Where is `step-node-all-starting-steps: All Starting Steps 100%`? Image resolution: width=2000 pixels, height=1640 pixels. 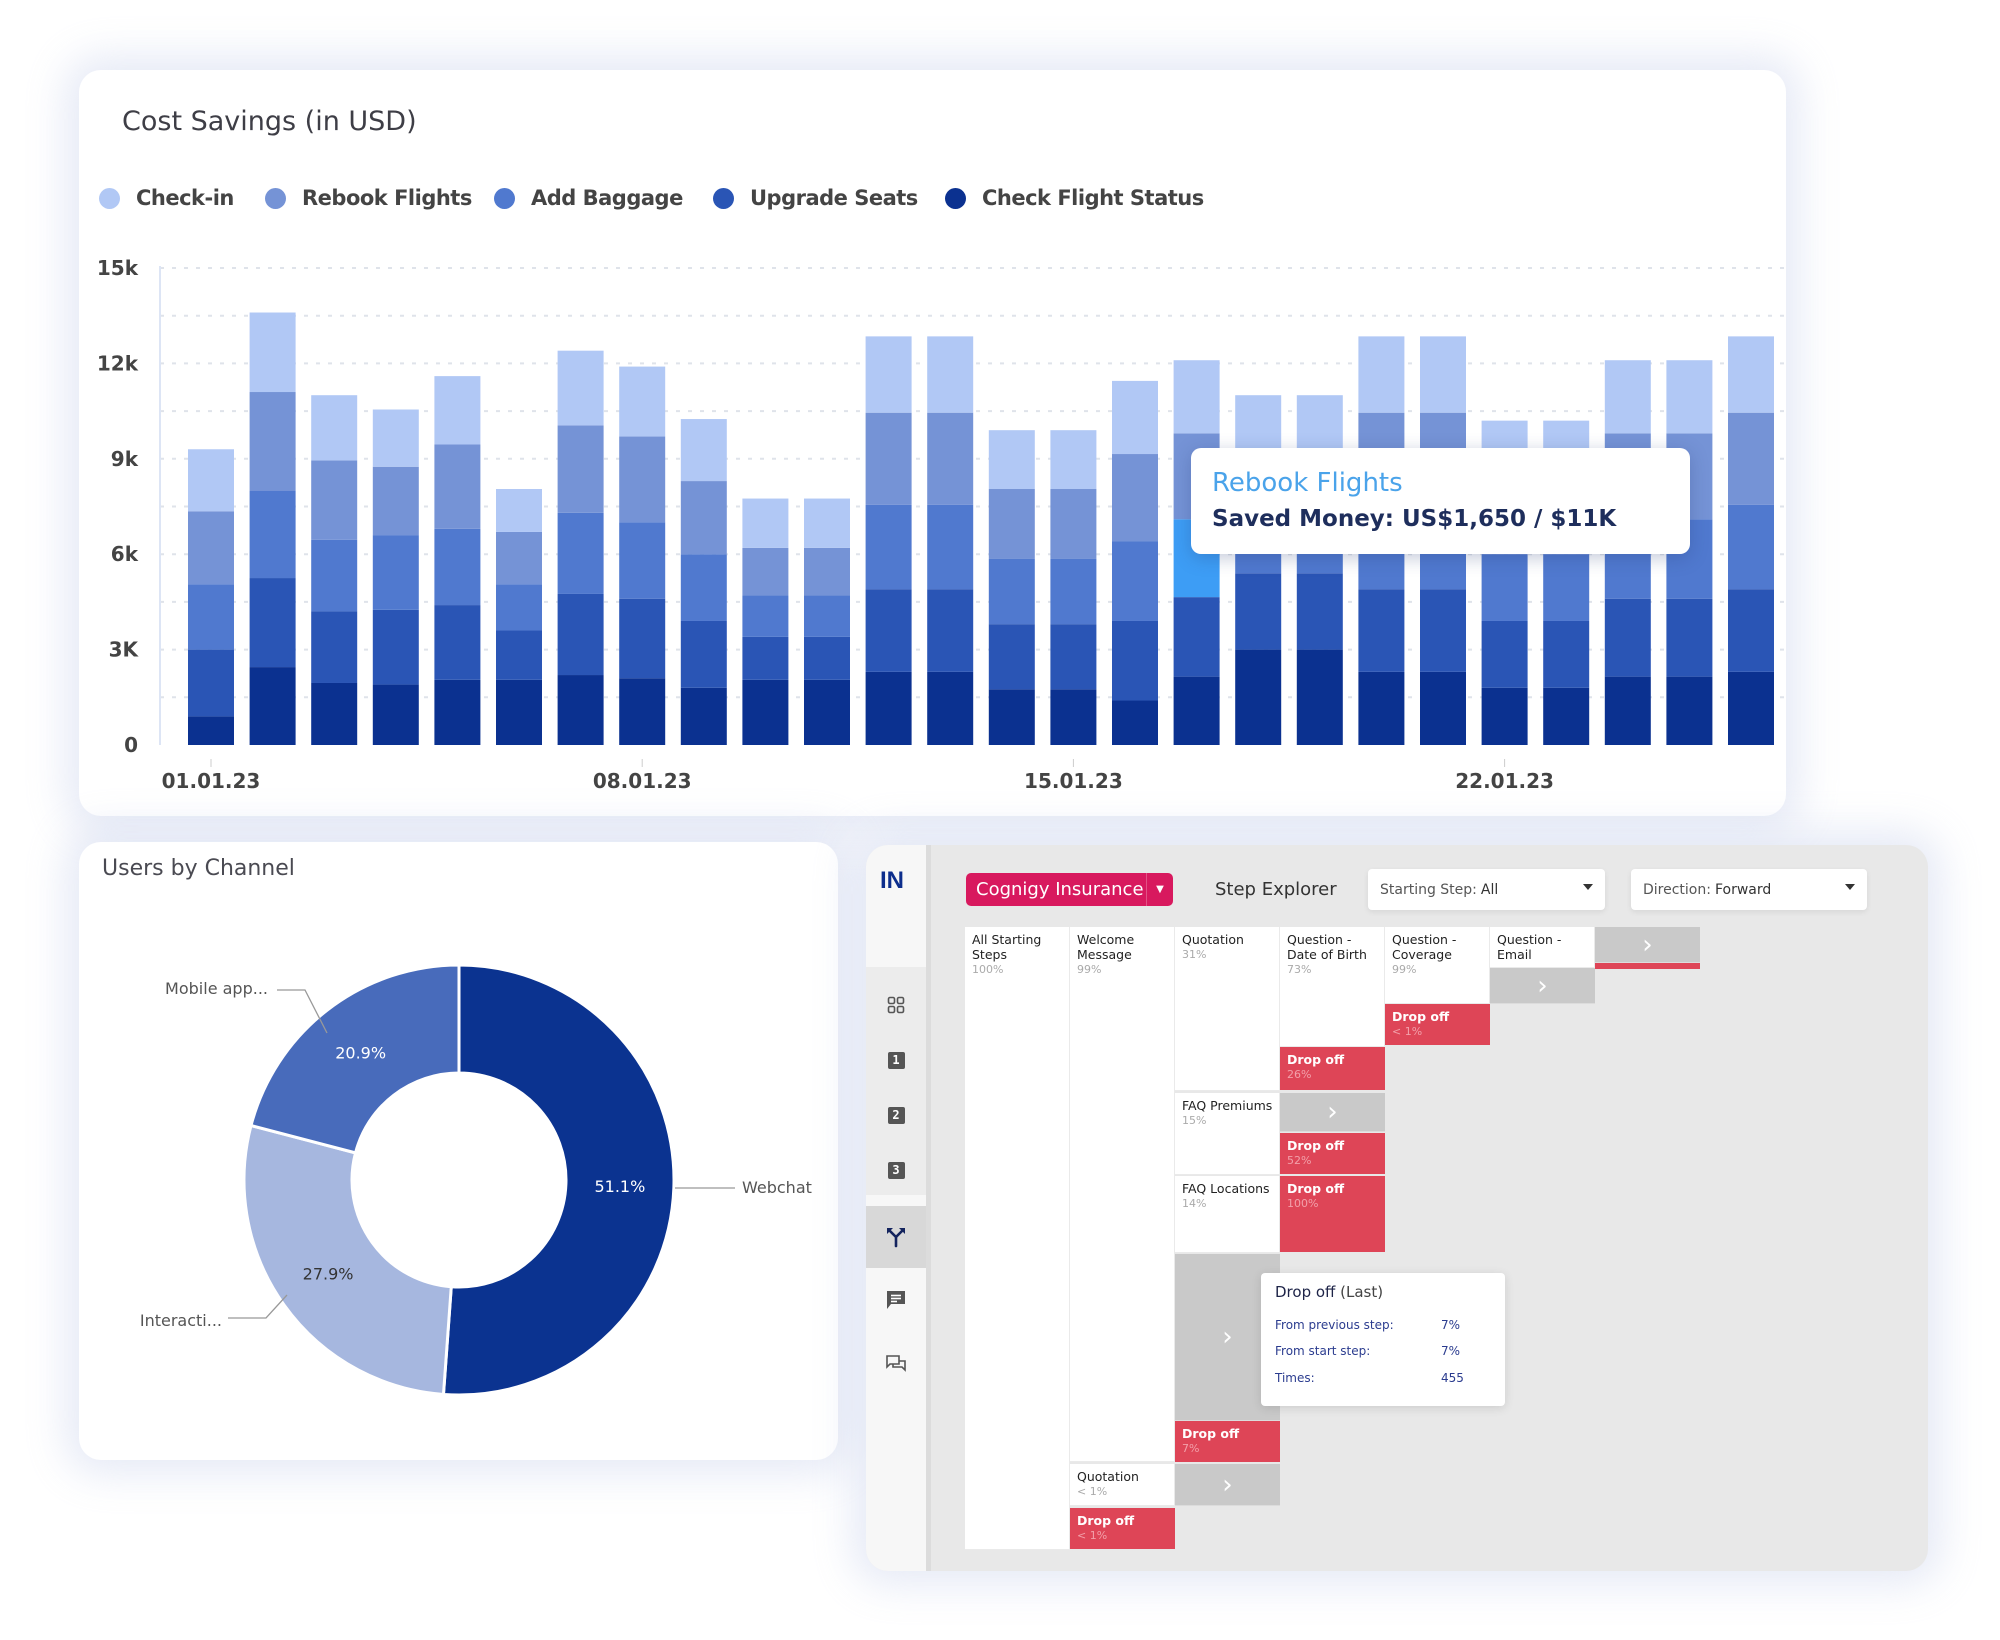 step-node-all-starting-steps: All Starting Steps 100% is located at coordinates (1017, 1238).